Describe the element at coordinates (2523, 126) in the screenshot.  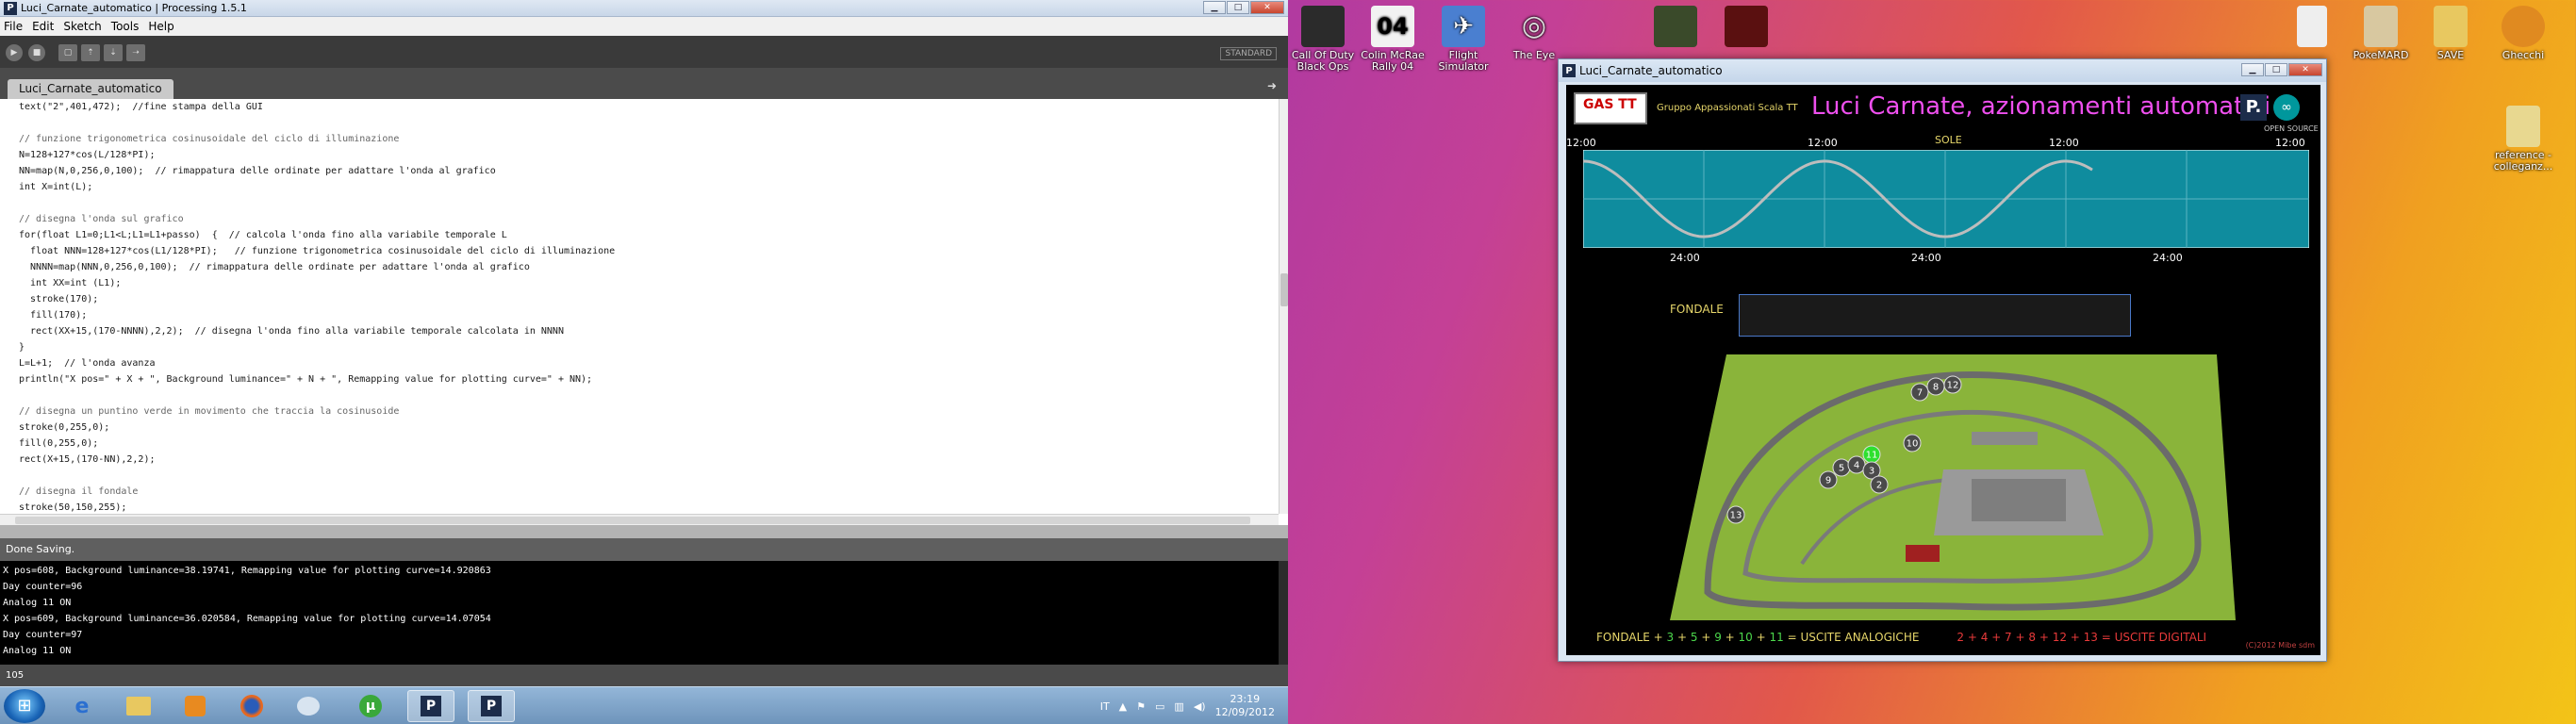
I see `document-icon` at that location.